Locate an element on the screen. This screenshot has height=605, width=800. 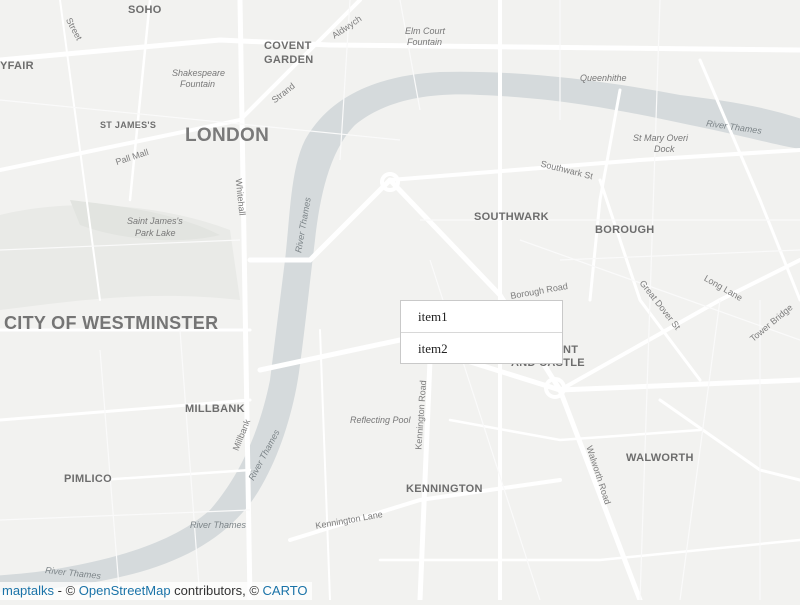
label-river-thames-s: River Thames is located at coordinates (218, 525).